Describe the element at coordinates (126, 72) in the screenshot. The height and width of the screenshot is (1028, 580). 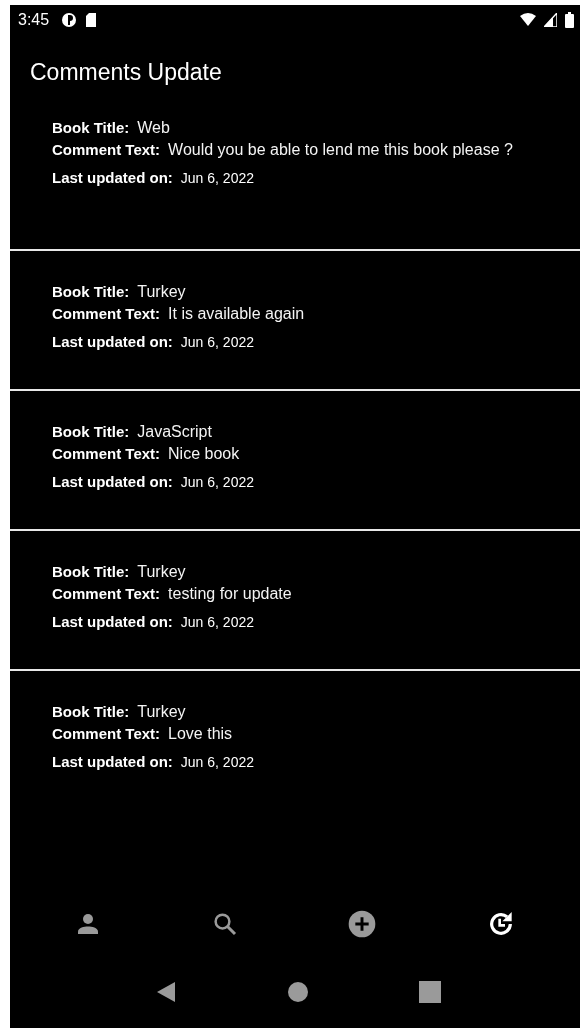
I see `screen-title: Comments Update` at that location.